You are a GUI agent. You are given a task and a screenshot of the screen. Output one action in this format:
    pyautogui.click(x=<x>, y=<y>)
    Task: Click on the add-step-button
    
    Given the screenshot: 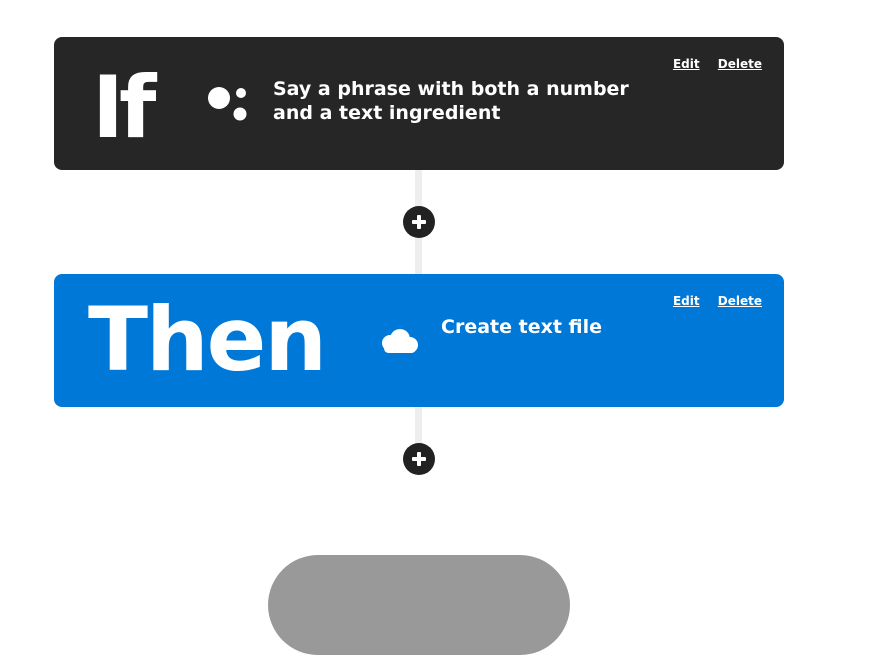 What is the action you would take?
    pyautogui.click(x=419, y=222)
    